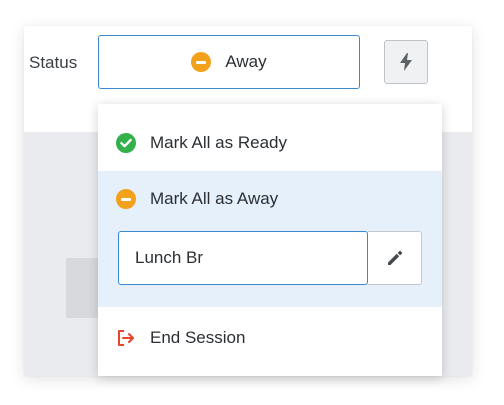 The image size is (504, 405). I want to click on end-session-item: End Session, so click(270, 338).